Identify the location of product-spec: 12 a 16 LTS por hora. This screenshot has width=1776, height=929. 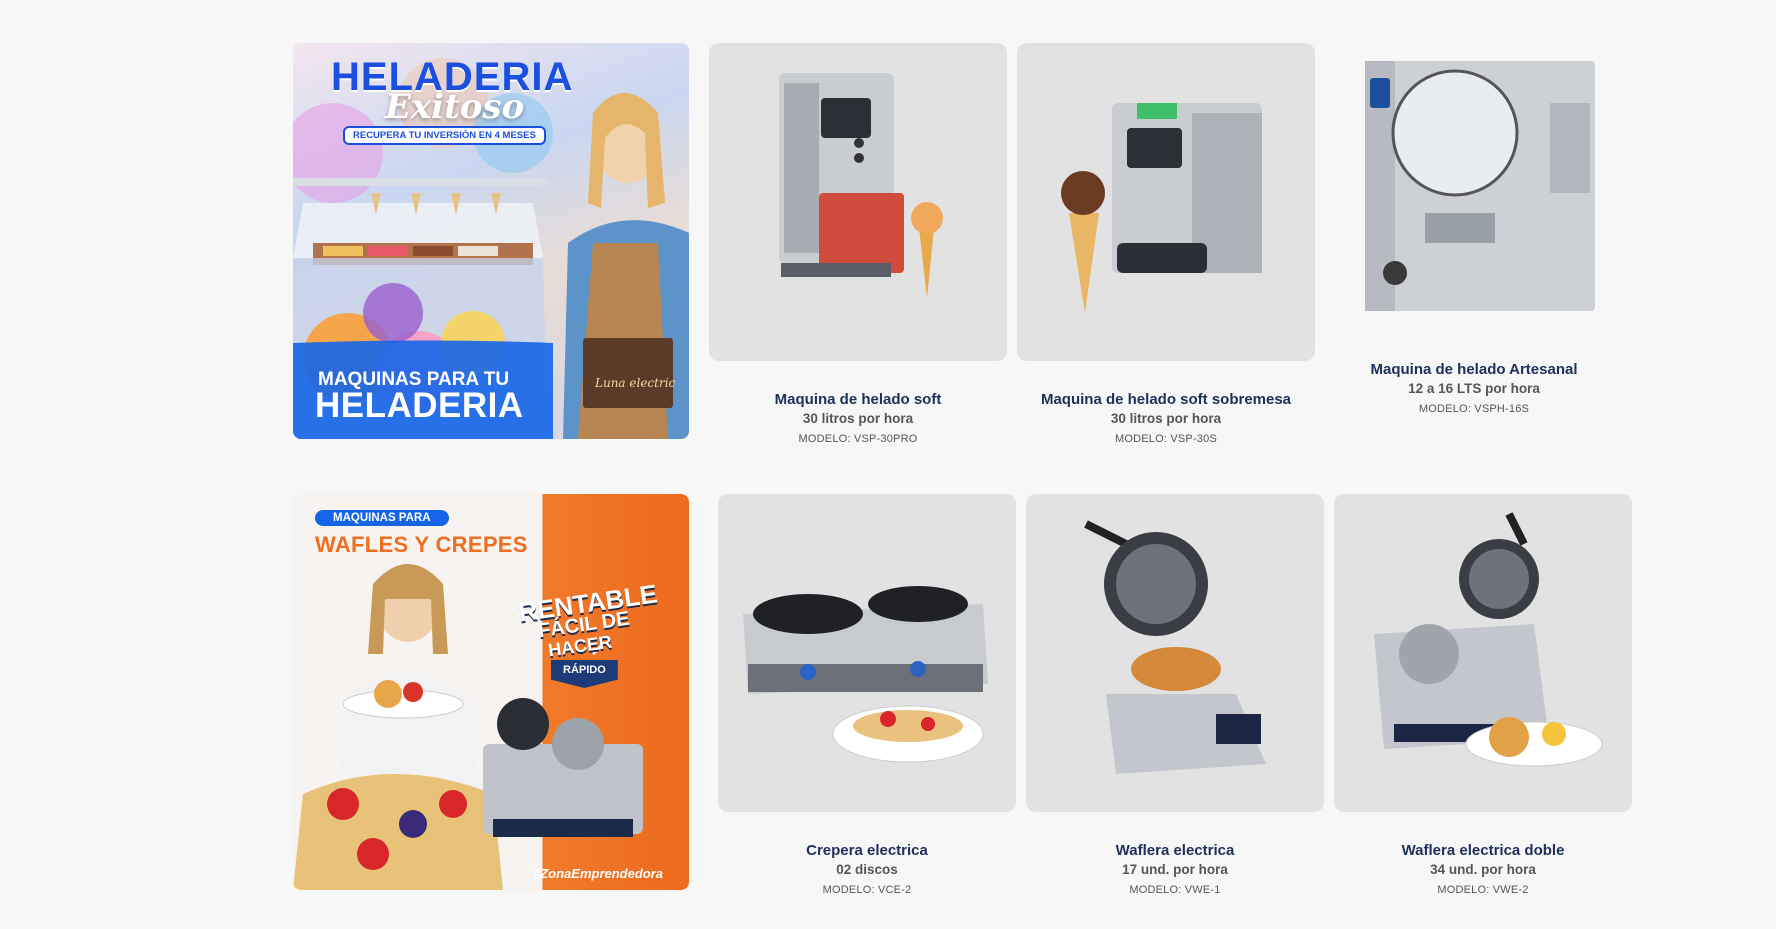
(1474, 388).